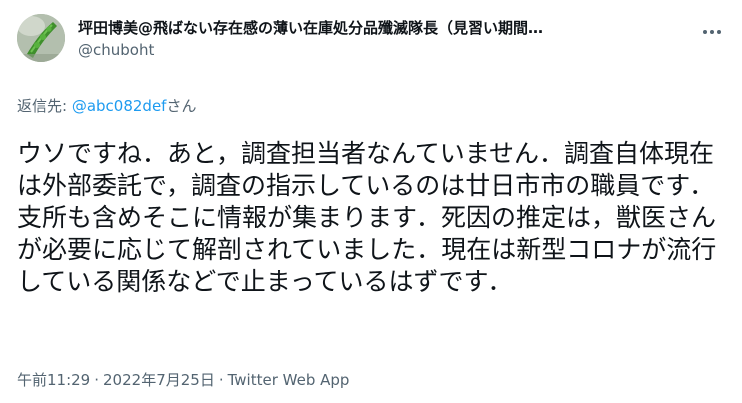 This screenshot has height=403, width=742. I want to click on tweet-time: 午前11:29, so click(53, 380).